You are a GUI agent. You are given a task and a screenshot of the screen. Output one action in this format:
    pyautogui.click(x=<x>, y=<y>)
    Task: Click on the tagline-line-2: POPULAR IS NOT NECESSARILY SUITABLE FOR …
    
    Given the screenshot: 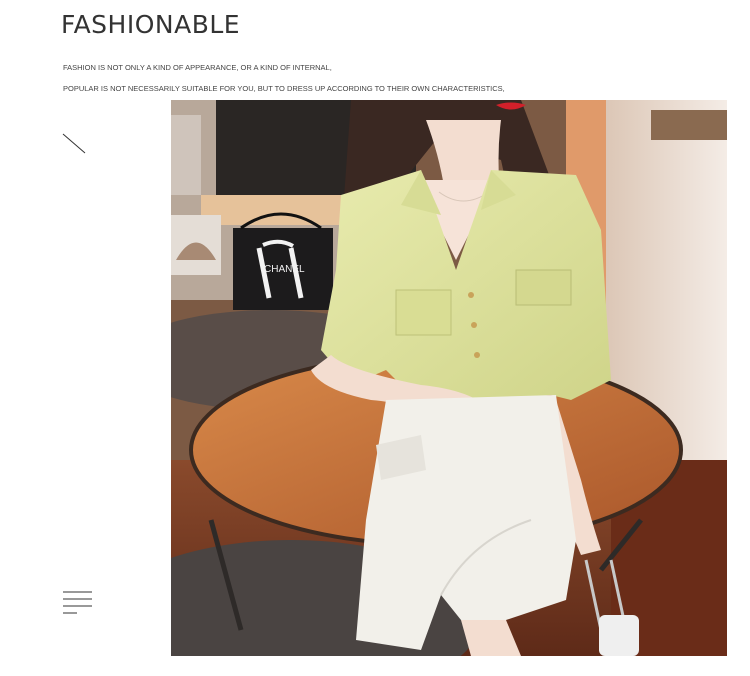 What is the action you would take?
    pyautogui.click(x=284, y=88)
    